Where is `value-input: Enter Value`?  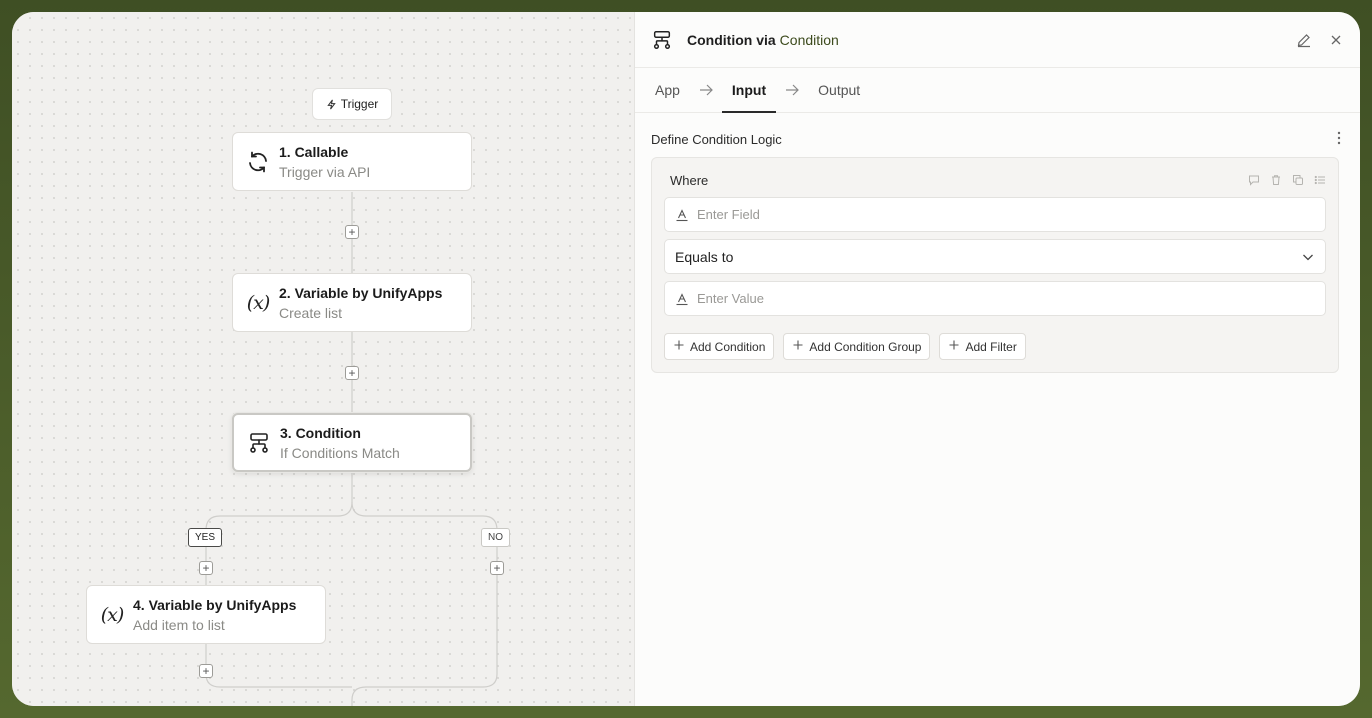 value-input: Enter Value is located at coordinates (995, 298).